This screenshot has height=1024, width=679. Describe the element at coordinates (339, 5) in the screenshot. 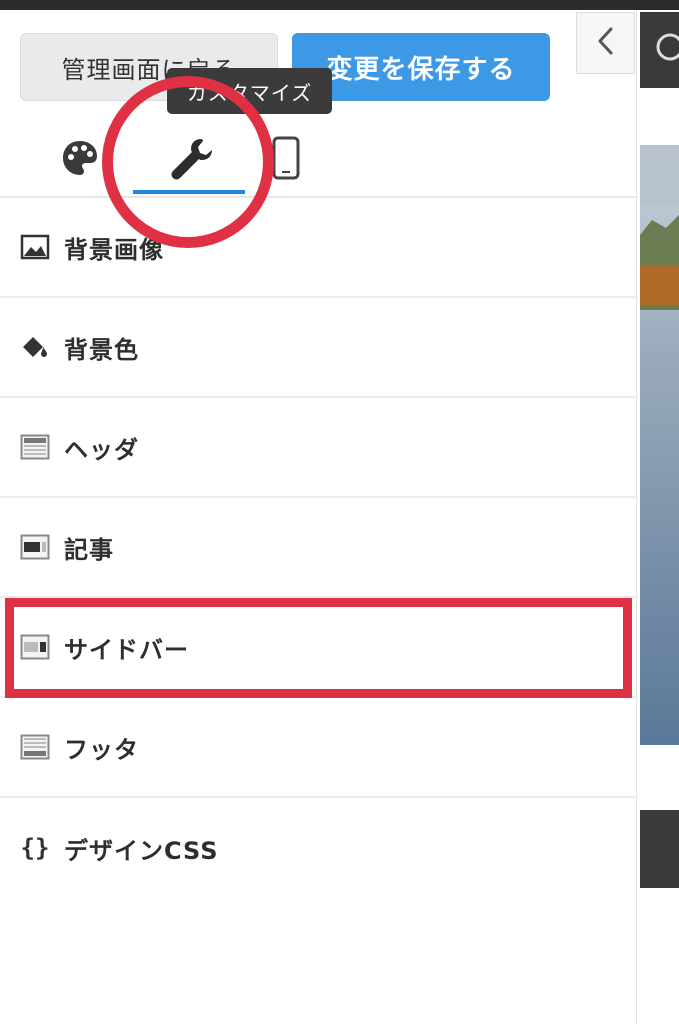

I see `window-top-bar` at that location.